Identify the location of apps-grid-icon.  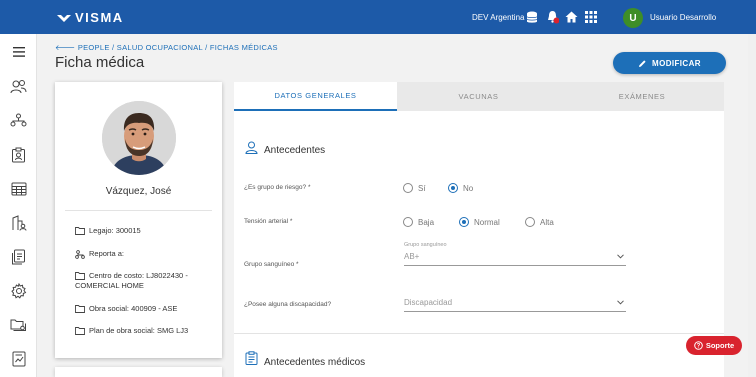
(591, 17).